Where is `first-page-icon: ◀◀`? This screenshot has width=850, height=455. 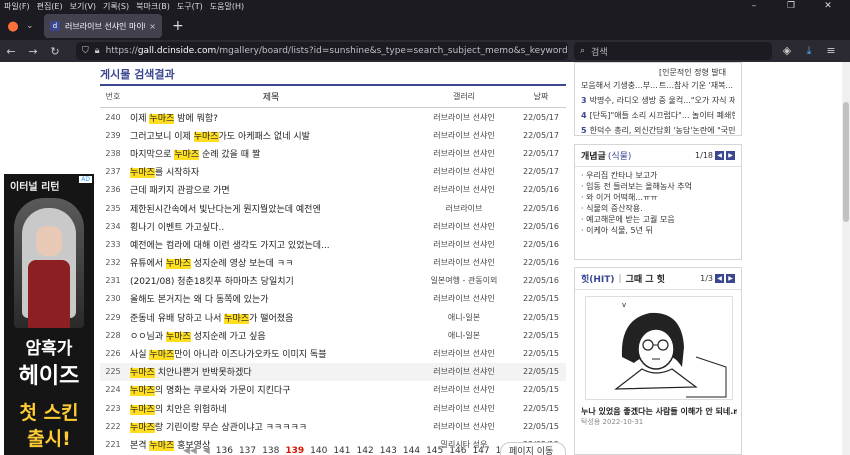
first-page-icon: ◀◀ is located at coordinates (190, 450).